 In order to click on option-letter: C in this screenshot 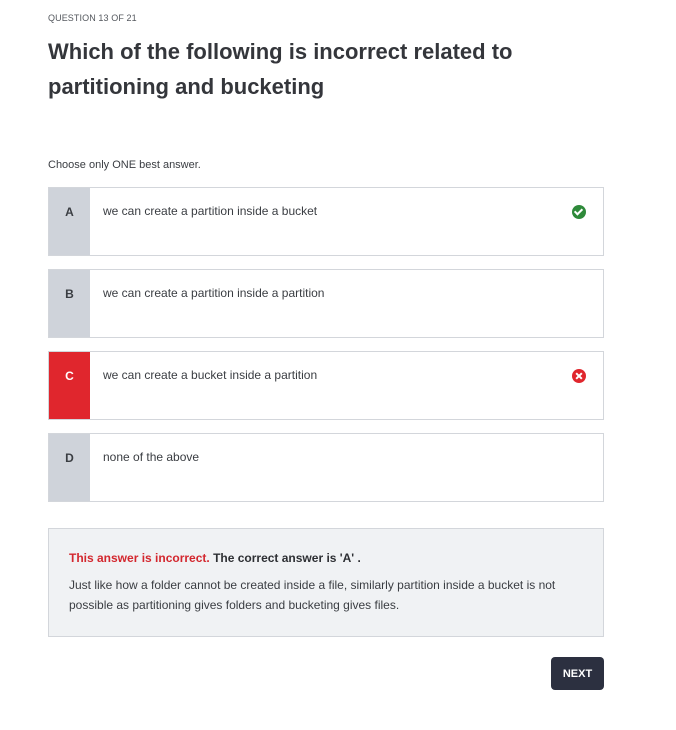, I will do `click(69, 385)`.